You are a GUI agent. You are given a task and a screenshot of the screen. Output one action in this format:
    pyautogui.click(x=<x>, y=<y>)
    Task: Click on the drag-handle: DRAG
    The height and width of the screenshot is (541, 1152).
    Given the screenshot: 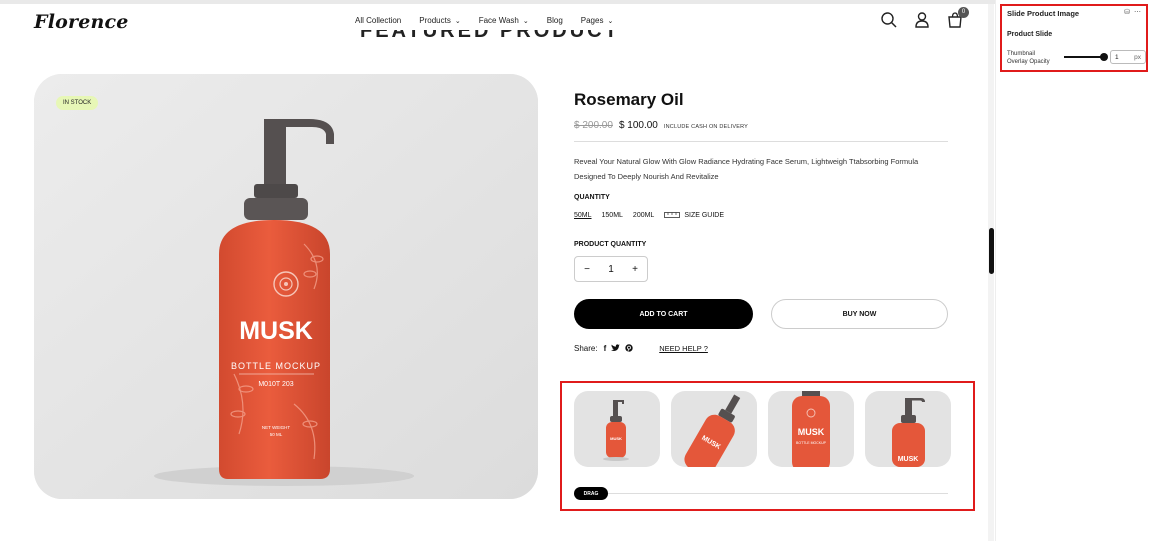 What is the action you would take?
    pyautogui.click(x=591, y=493)
    